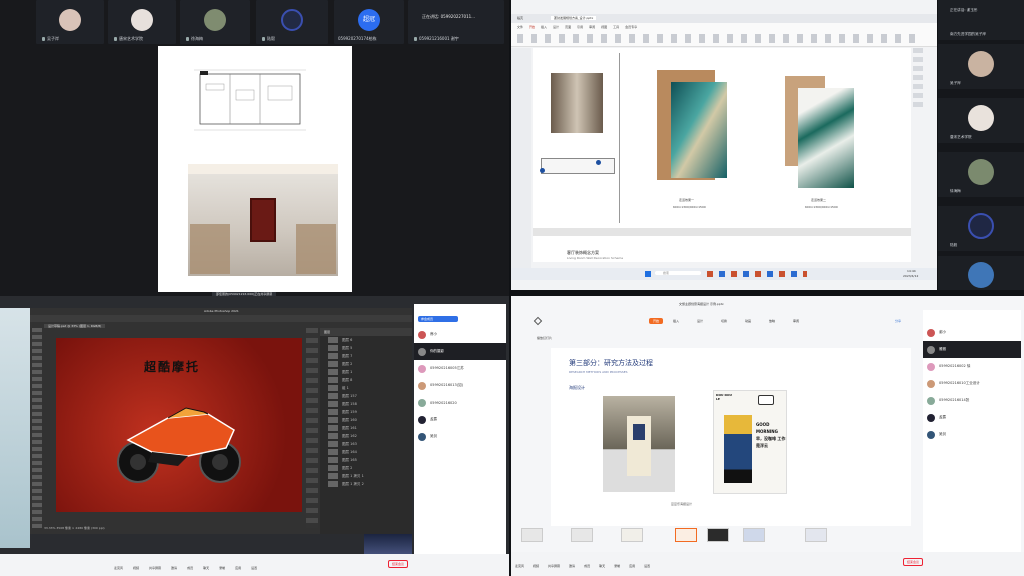 The image size is (1024, 576). What do you see at coordinates (366, 444) in the screenshot?
I see `layer-row: 图层 163` at bounding box center [366, 444].